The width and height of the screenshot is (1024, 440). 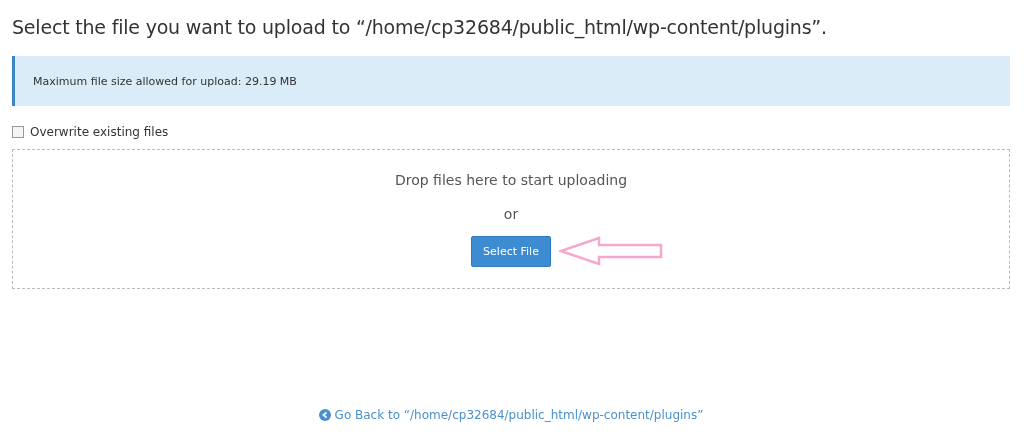 I want to click on select-file-button: Select File, so click(x=511, y=251).